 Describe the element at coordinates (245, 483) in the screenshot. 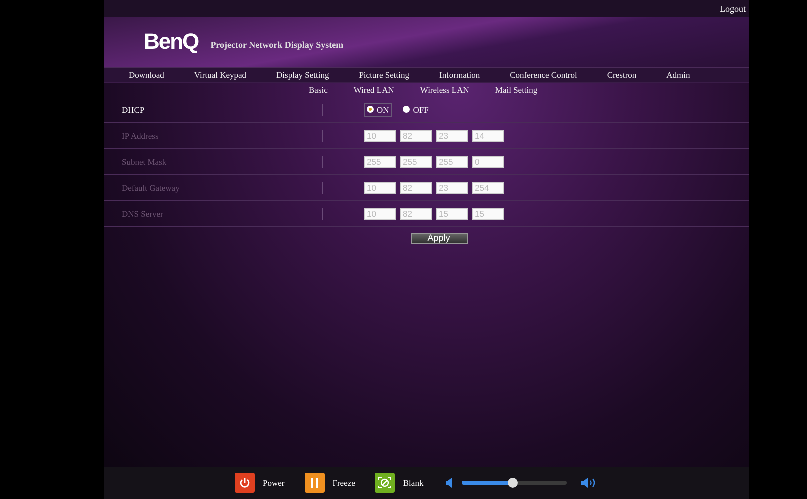

I see `power-icon` at that location.